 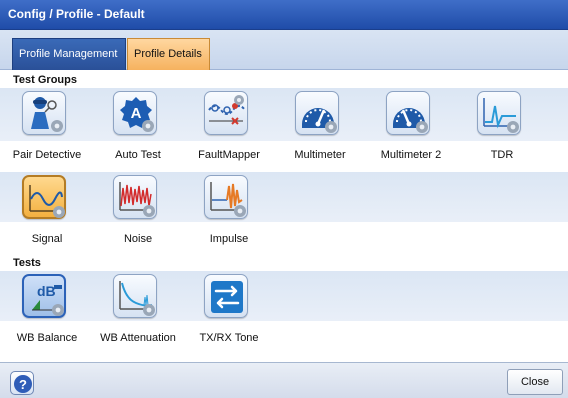 I want to click on bottom-bar: ? Close, so click(x=284, y=380).